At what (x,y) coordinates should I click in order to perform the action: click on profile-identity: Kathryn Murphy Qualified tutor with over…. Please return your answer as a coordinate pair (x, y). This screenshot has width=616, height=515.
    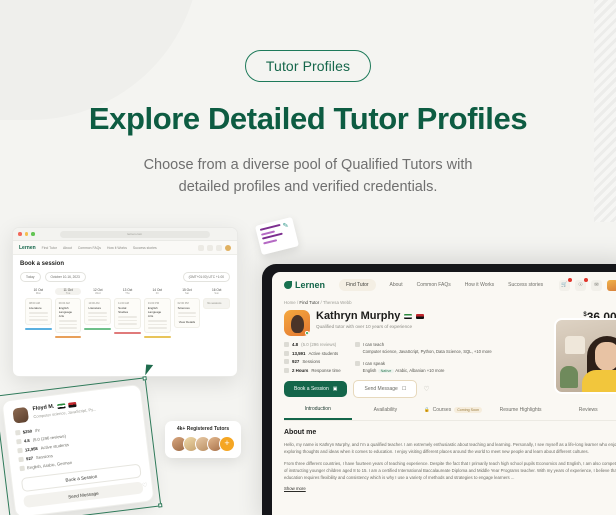
    Looking at the image, I should click on (370, 323).